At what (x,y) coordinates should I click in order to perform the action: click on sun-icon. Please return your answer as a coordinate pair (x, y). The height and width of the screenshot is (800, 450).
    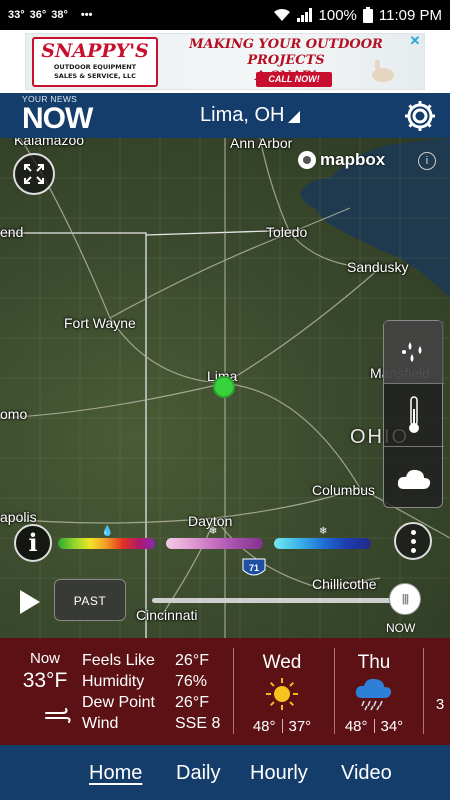
    Looking at the image, I should click on (282, 694).